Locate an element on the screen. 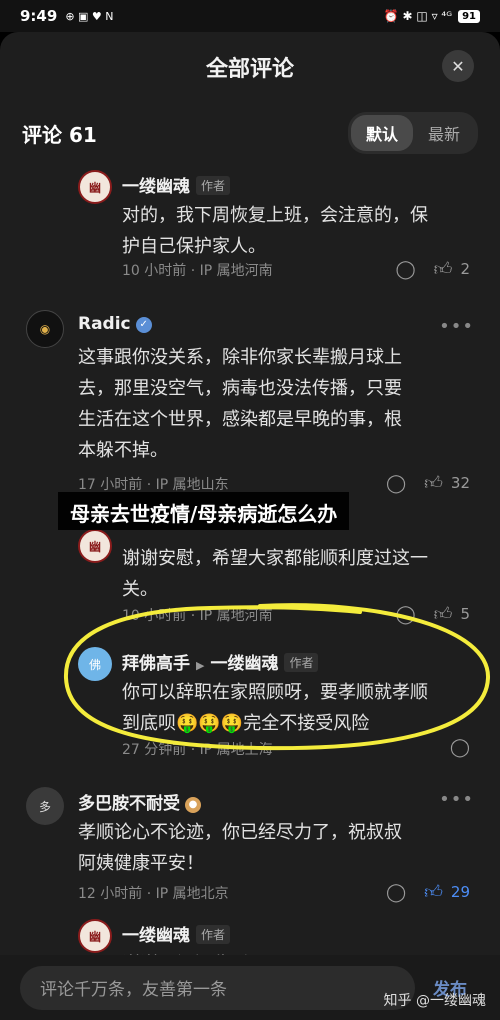  comment-text: 谢谢安慰，希望大家都能顺利度过这一 关。 is located at coordinates (275, 574).